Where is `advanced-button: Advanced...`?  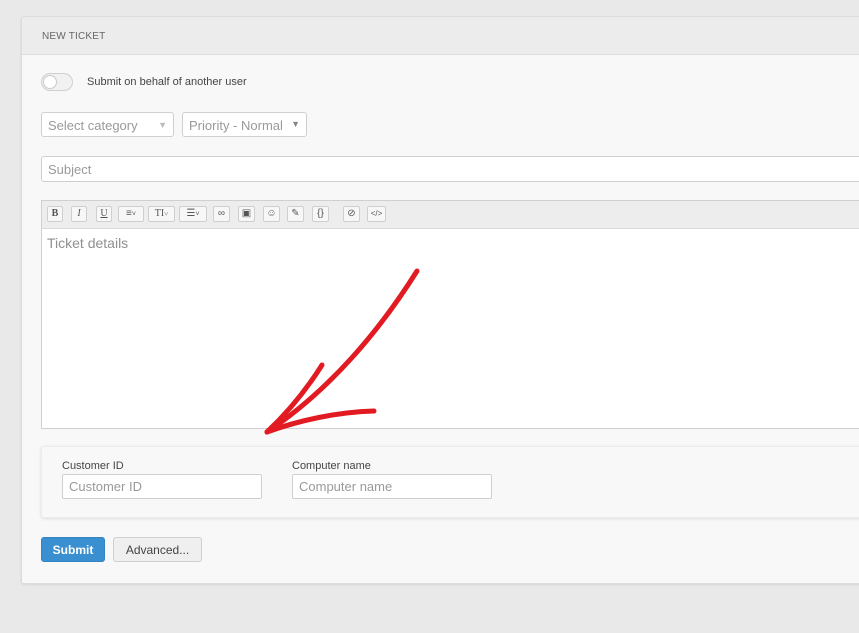
advanced-button: Advanced... is located at coordinates (157, 549).